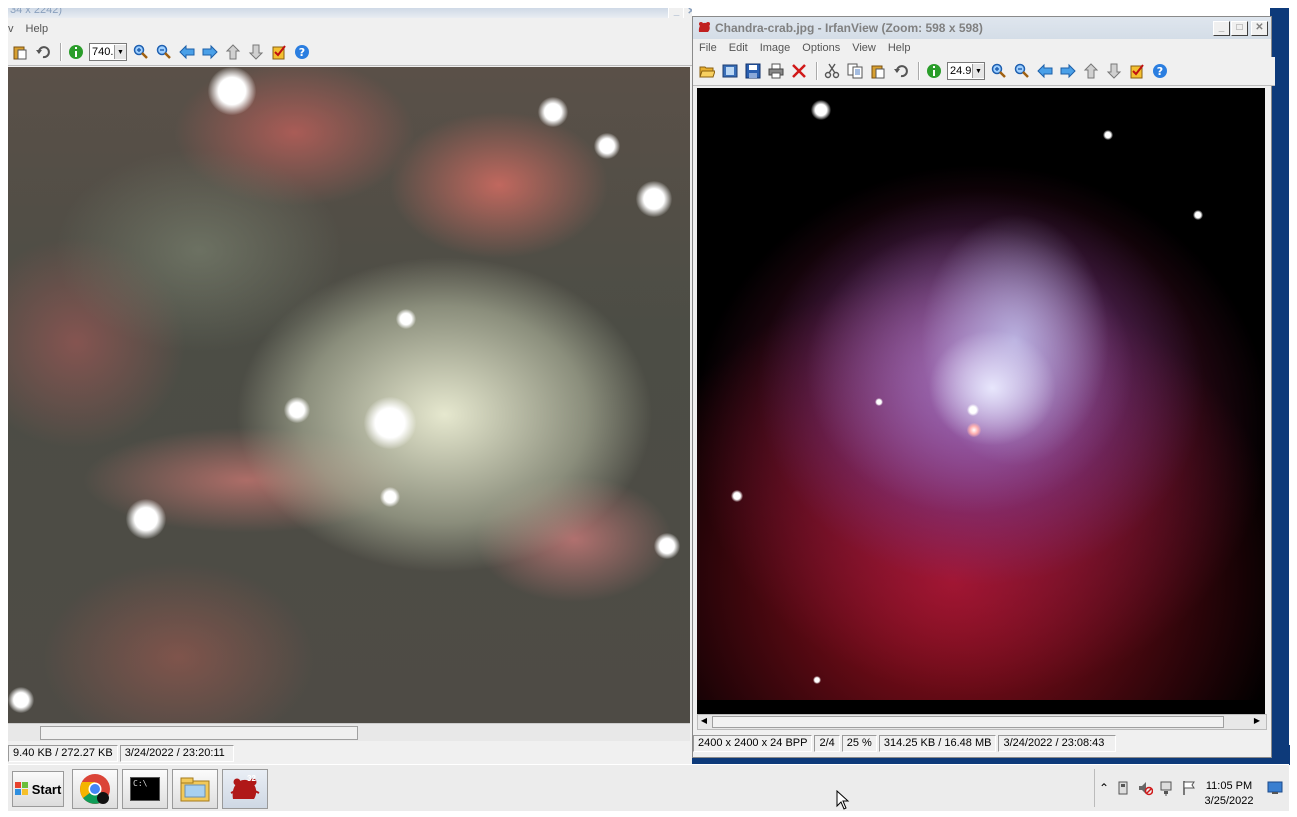  What do you see at coordinates (1104, 788) in the screenshot?
I see `tray-expand-icon: ⌃` at bounding box center [1104, 788].